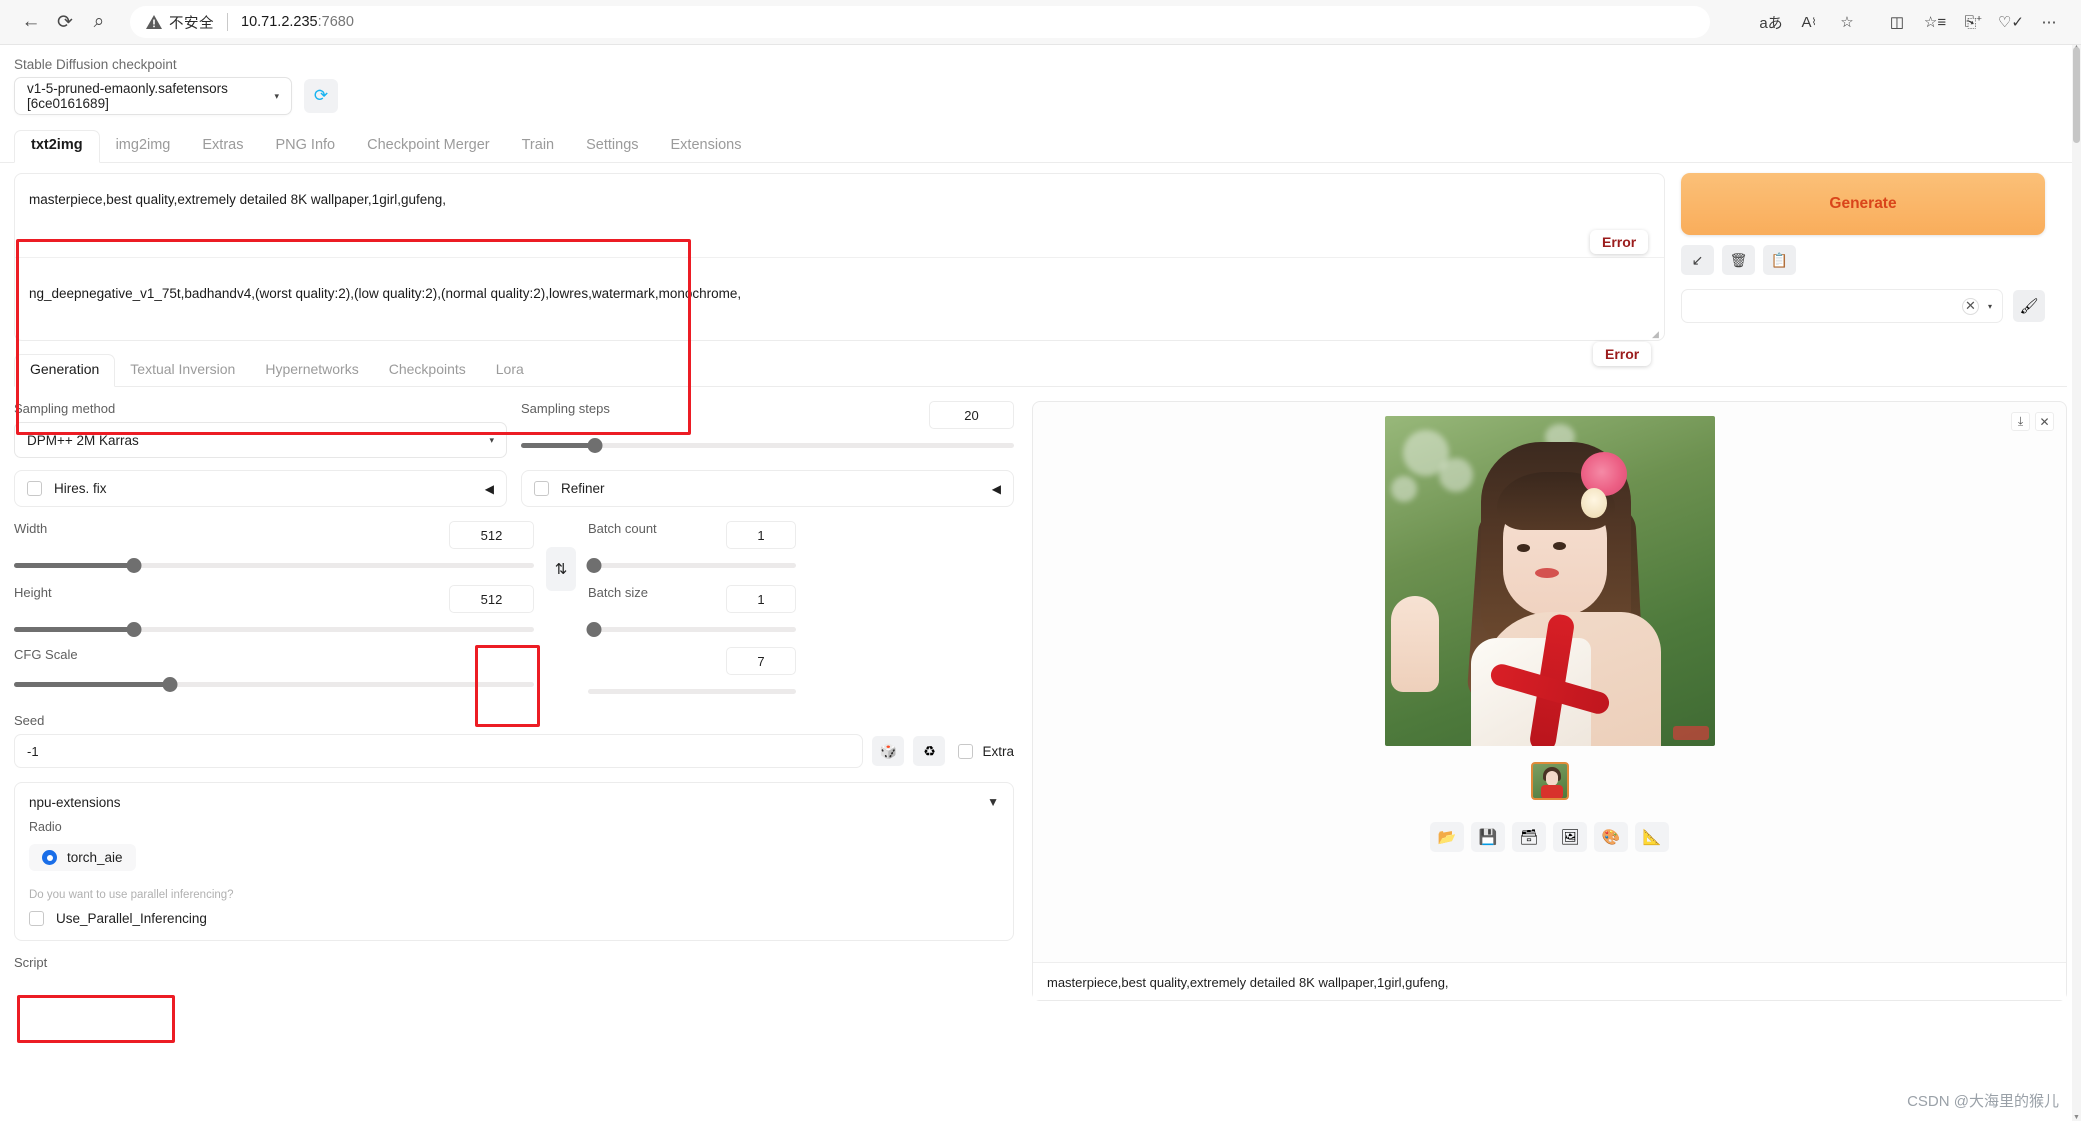 This screenshot has width=2081, height=1121. What do you see at coordinates (929, 751) in the screenshot?
I see `recycle-icon: ♻` at bounding box center [929, 751].